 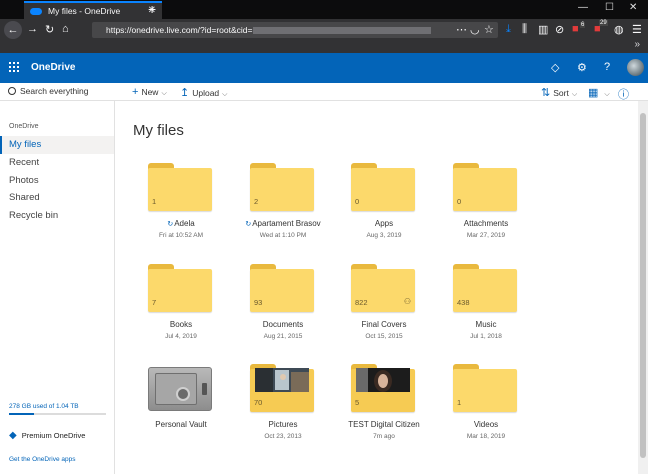 I want to click on settings-gear-icon: ⚙, so click(x=582, y=67).